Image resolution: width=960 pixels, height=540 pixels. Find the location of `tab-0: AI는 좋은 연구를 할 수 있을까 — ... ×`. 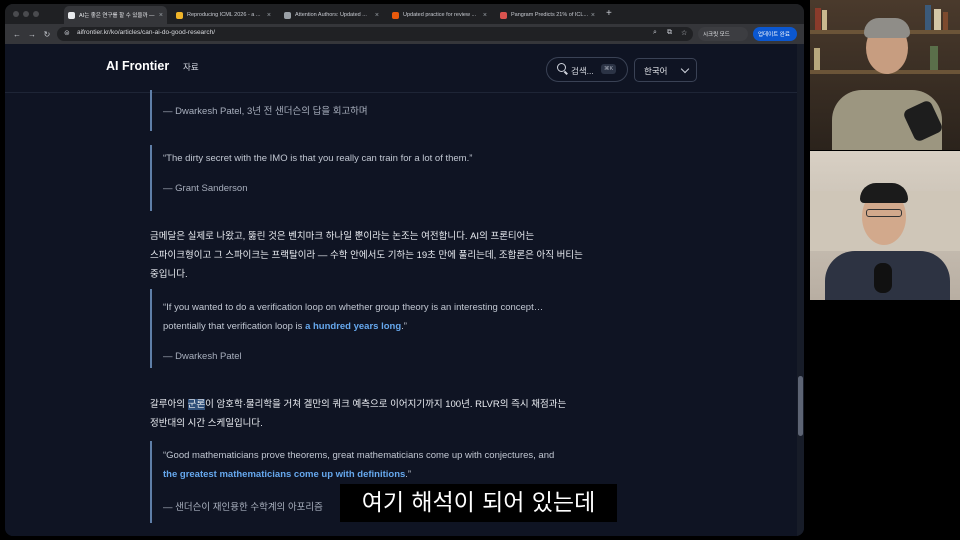

tab-0: AI는 좋은 연구를 할 수 있을까 — ... × is located at coordinates (115, 15).